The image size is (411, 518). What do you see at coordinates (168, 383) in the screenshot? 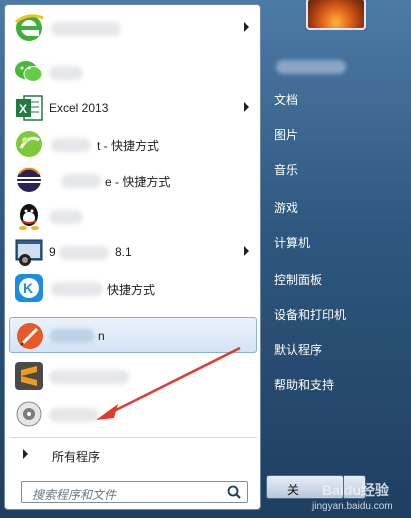
I see `red-annotation-arrow` at bounding box center [168, 383].